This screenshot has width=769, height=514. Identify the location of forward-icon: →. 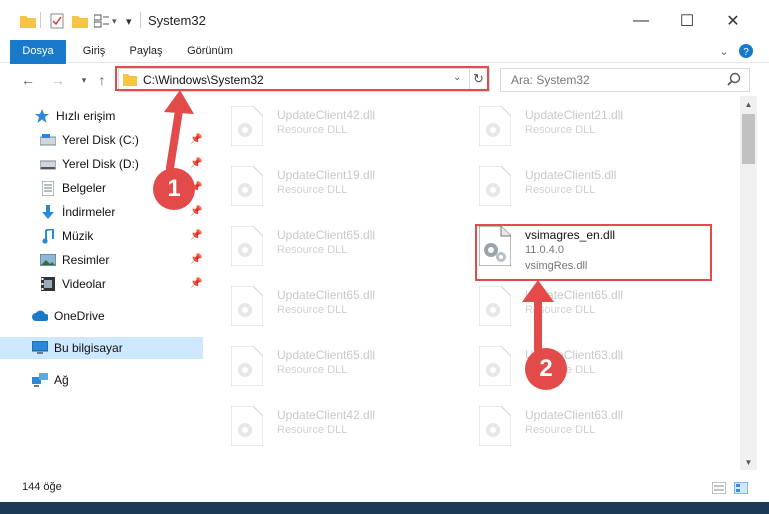
(58, 80).